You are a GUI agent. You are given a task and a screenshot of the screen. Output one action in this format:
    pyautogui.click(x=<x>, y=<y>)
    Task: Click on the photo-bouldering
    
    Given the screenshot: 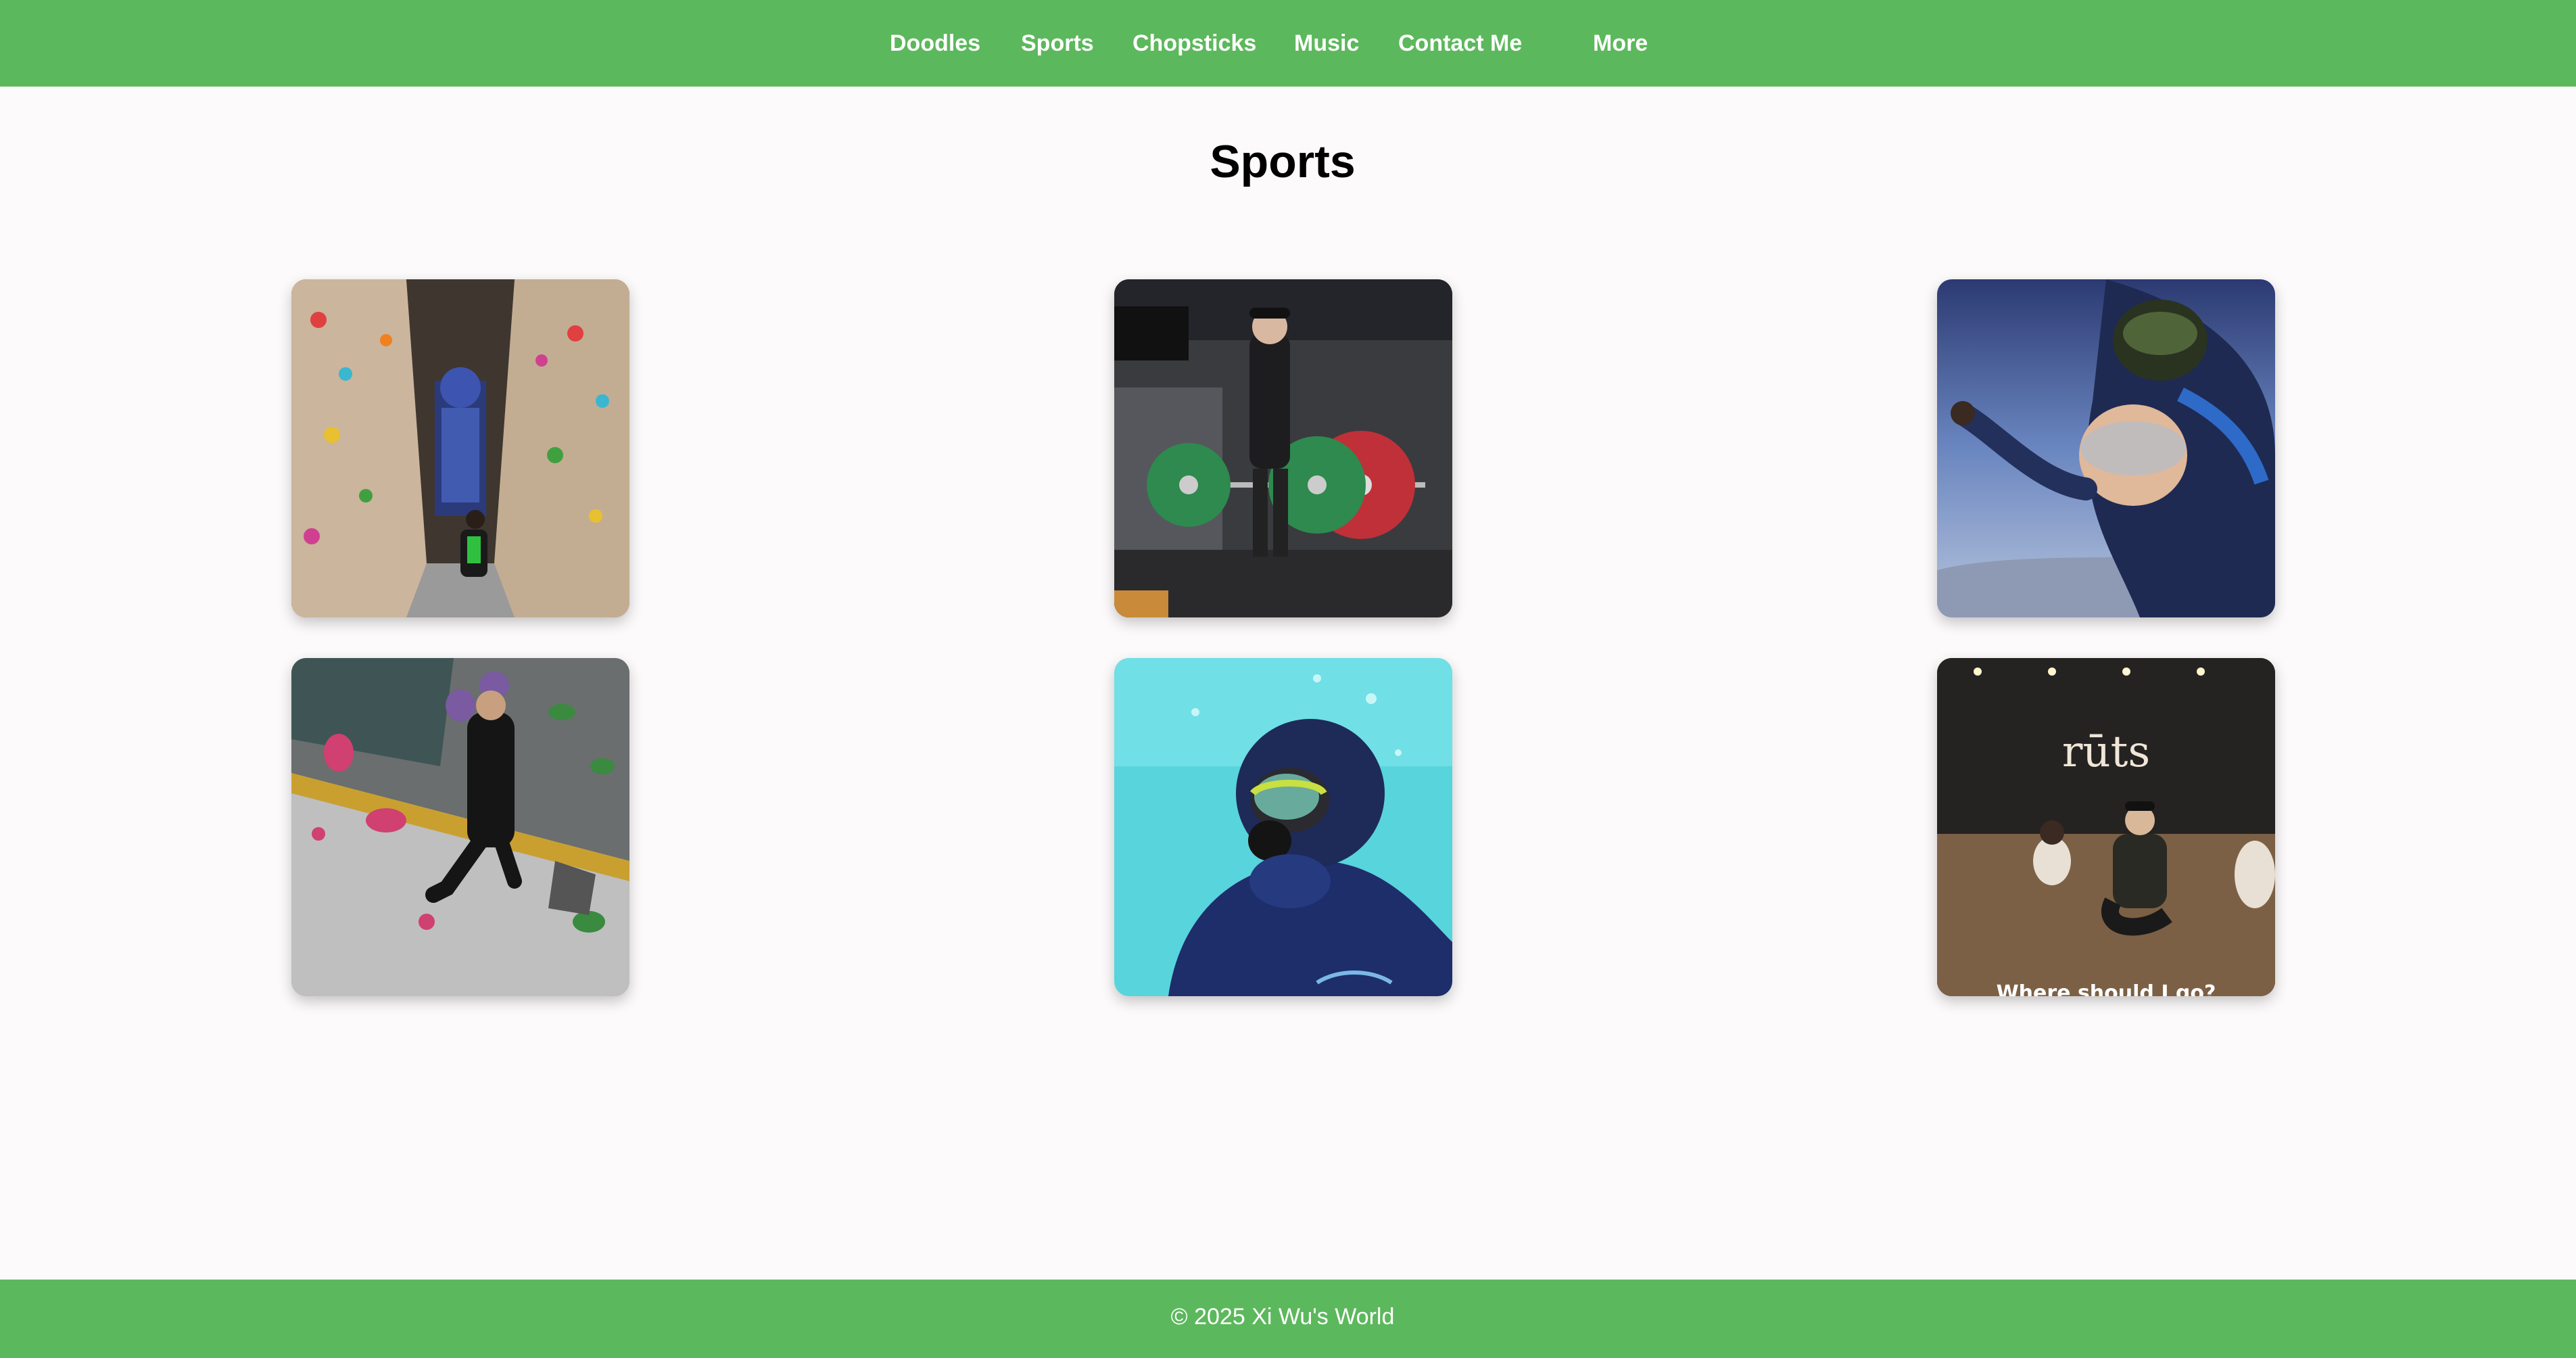 What is the action you would take?
    pyautogui.click(x=460, y=827)
    